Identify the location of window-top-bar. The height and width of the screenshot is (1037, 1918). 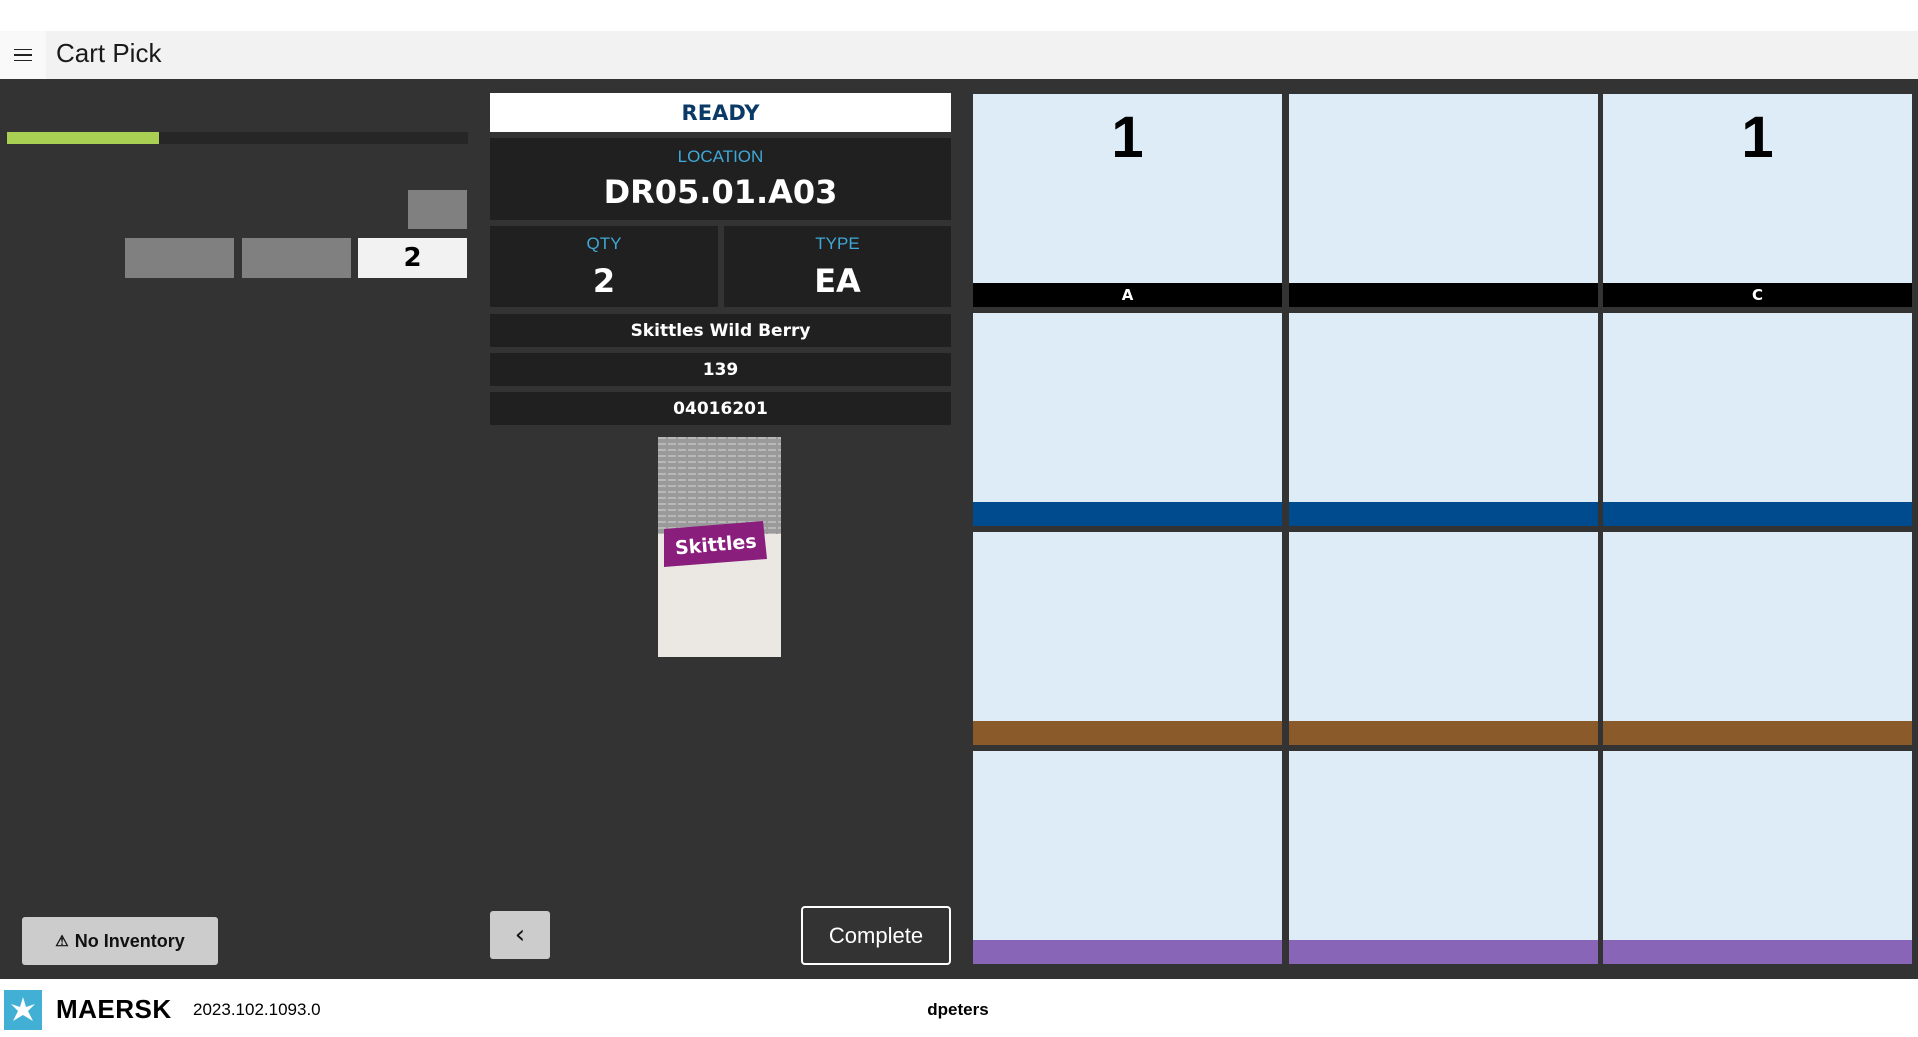
(959, 15).